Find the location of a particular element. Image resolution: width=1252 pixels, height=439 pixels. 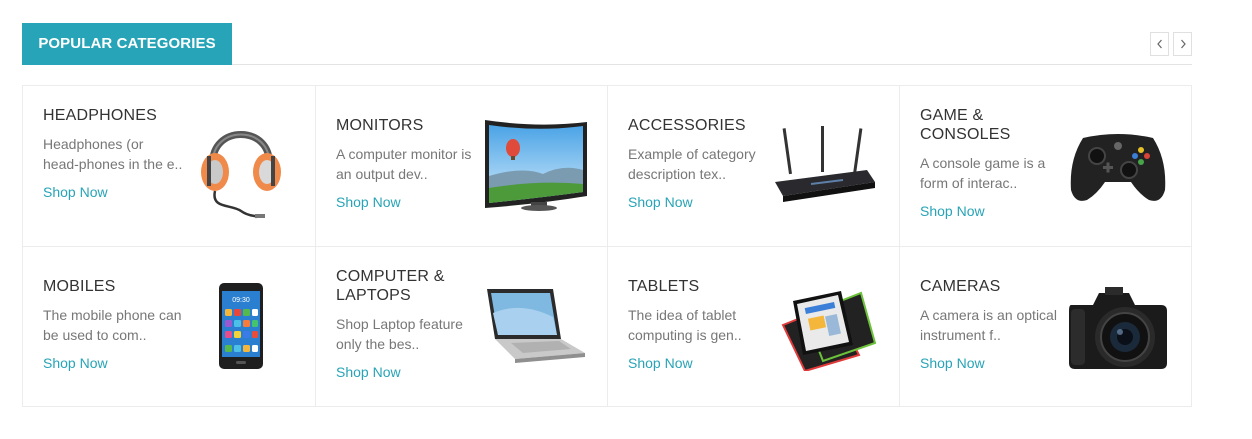

carousel-prev-button is located at coordinates (1159, 44).